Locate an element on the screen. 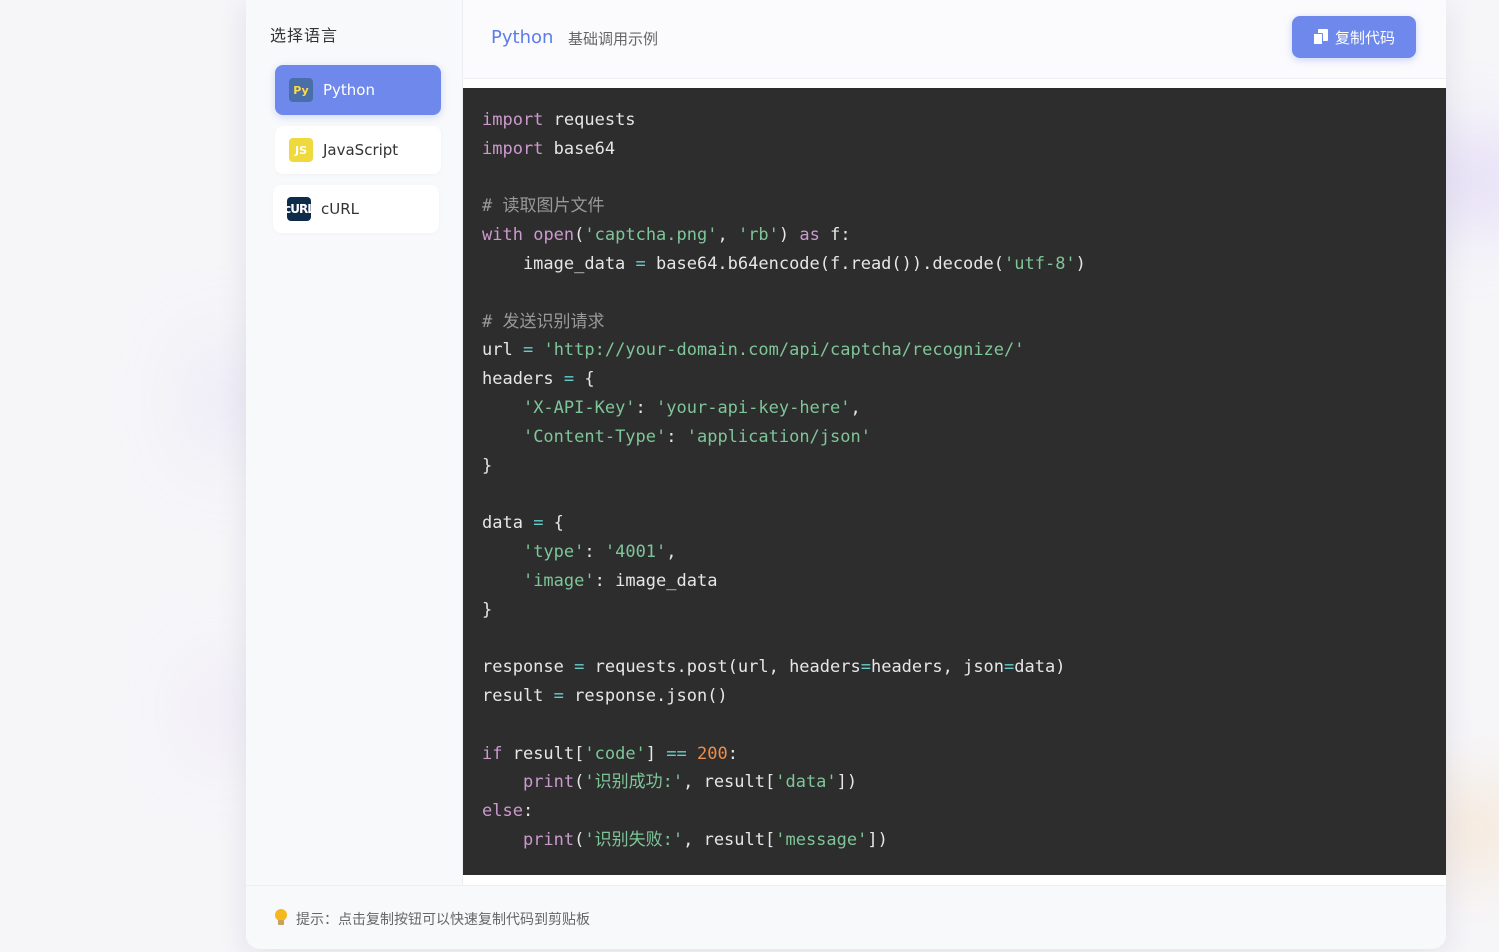  tip-text: 提示：点击复制按钮可以快速复制代码到剪贴板 is located at coordinates (443, 920).